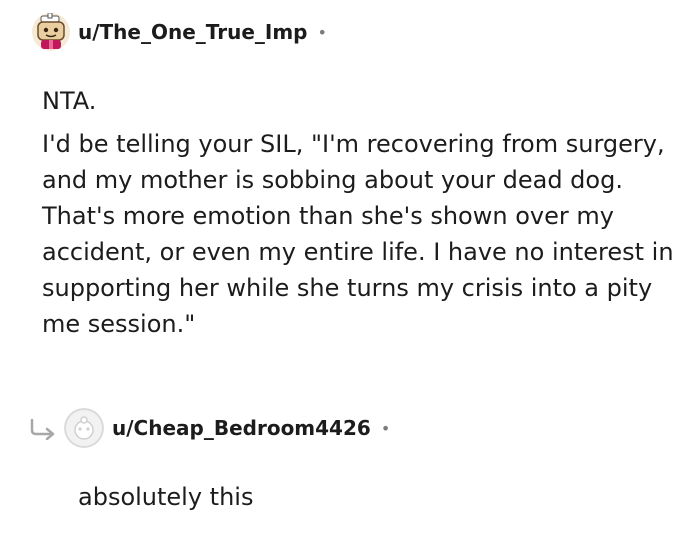 The height and width of the screenshot is (560, 700). Describe the element at coordinates (42, 429) in the screenshot. I see `reply-arrow-icon` at that location.